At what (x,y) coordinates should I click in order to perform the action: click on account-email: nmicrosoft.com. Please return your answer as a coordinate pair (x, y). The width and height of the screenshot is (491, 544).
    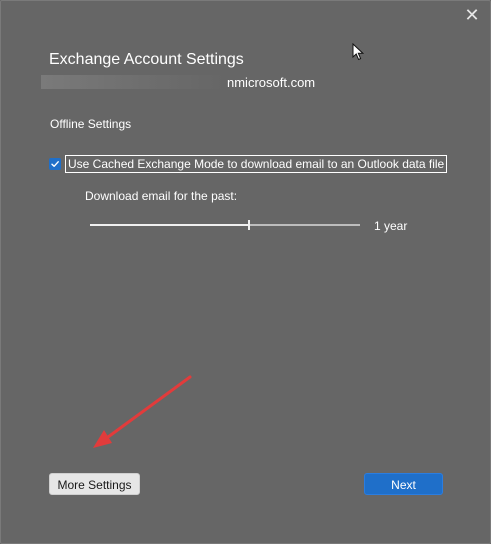
    Looking at the image, I should click on (178, 82).